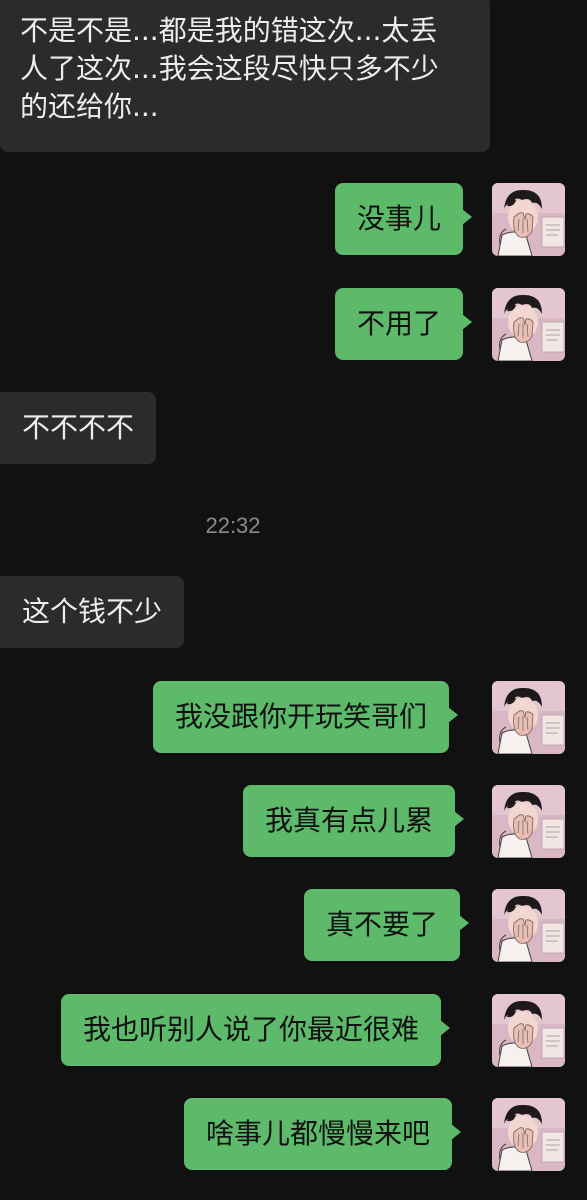  What do you see at coordinates (404, 219) in the screenshot?
I see `outgoing-message: 没事儿` at bounding box center [404, 219].